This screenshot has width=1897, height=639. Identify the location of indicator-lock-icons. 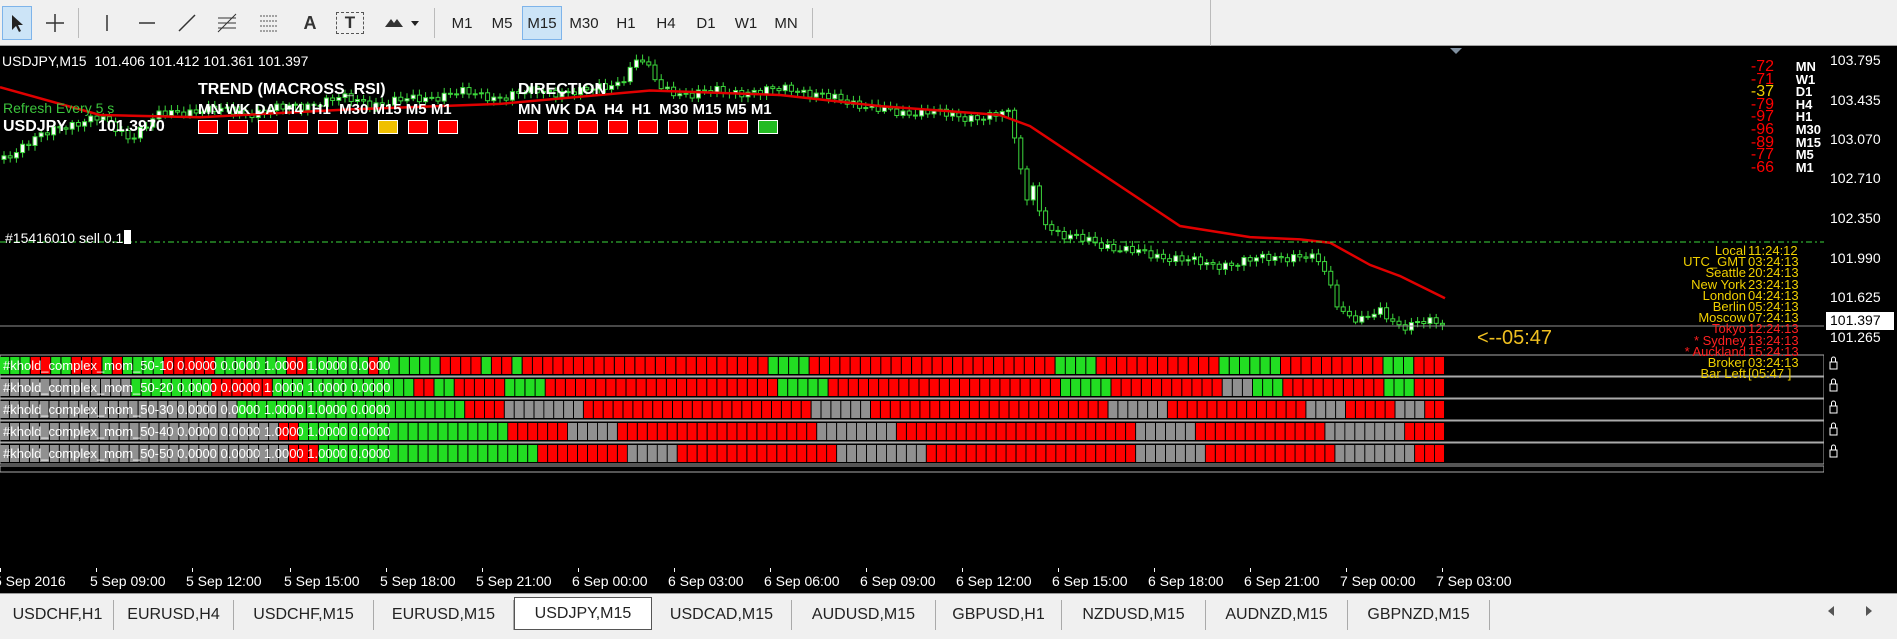
(1860, 308).